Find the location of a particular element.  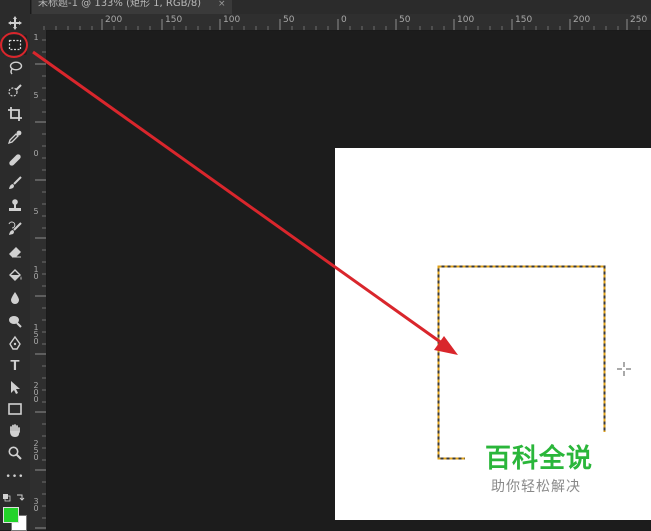

ruler-label: 3 0 is located at coordinates (36, 505).